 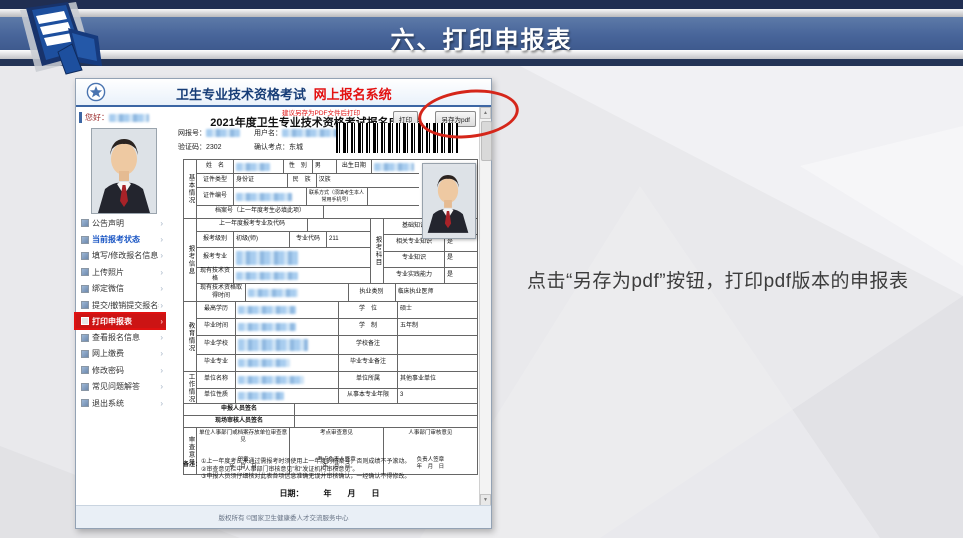 I want to click on menu-item-label: 上传照片, so click(x=108, y=272).